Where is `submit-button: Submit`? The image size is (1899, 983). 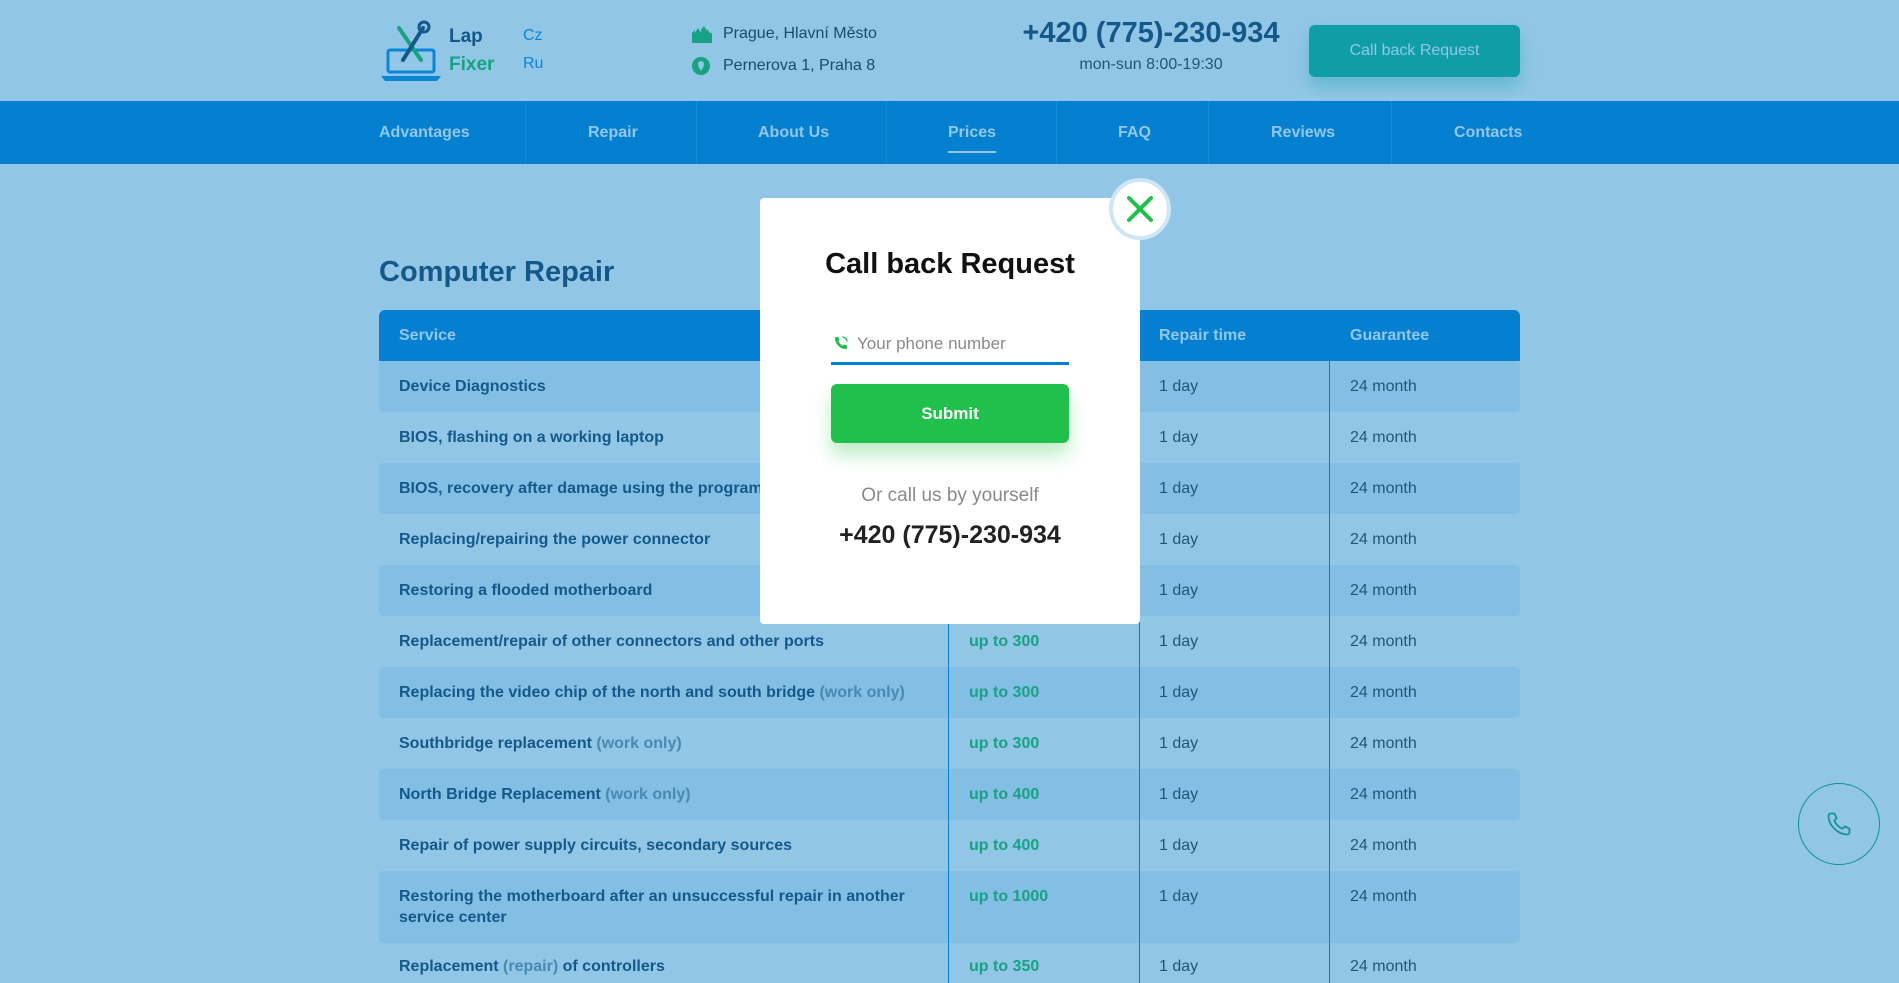
submit-button: Submit is located at coordinates (950, 413).